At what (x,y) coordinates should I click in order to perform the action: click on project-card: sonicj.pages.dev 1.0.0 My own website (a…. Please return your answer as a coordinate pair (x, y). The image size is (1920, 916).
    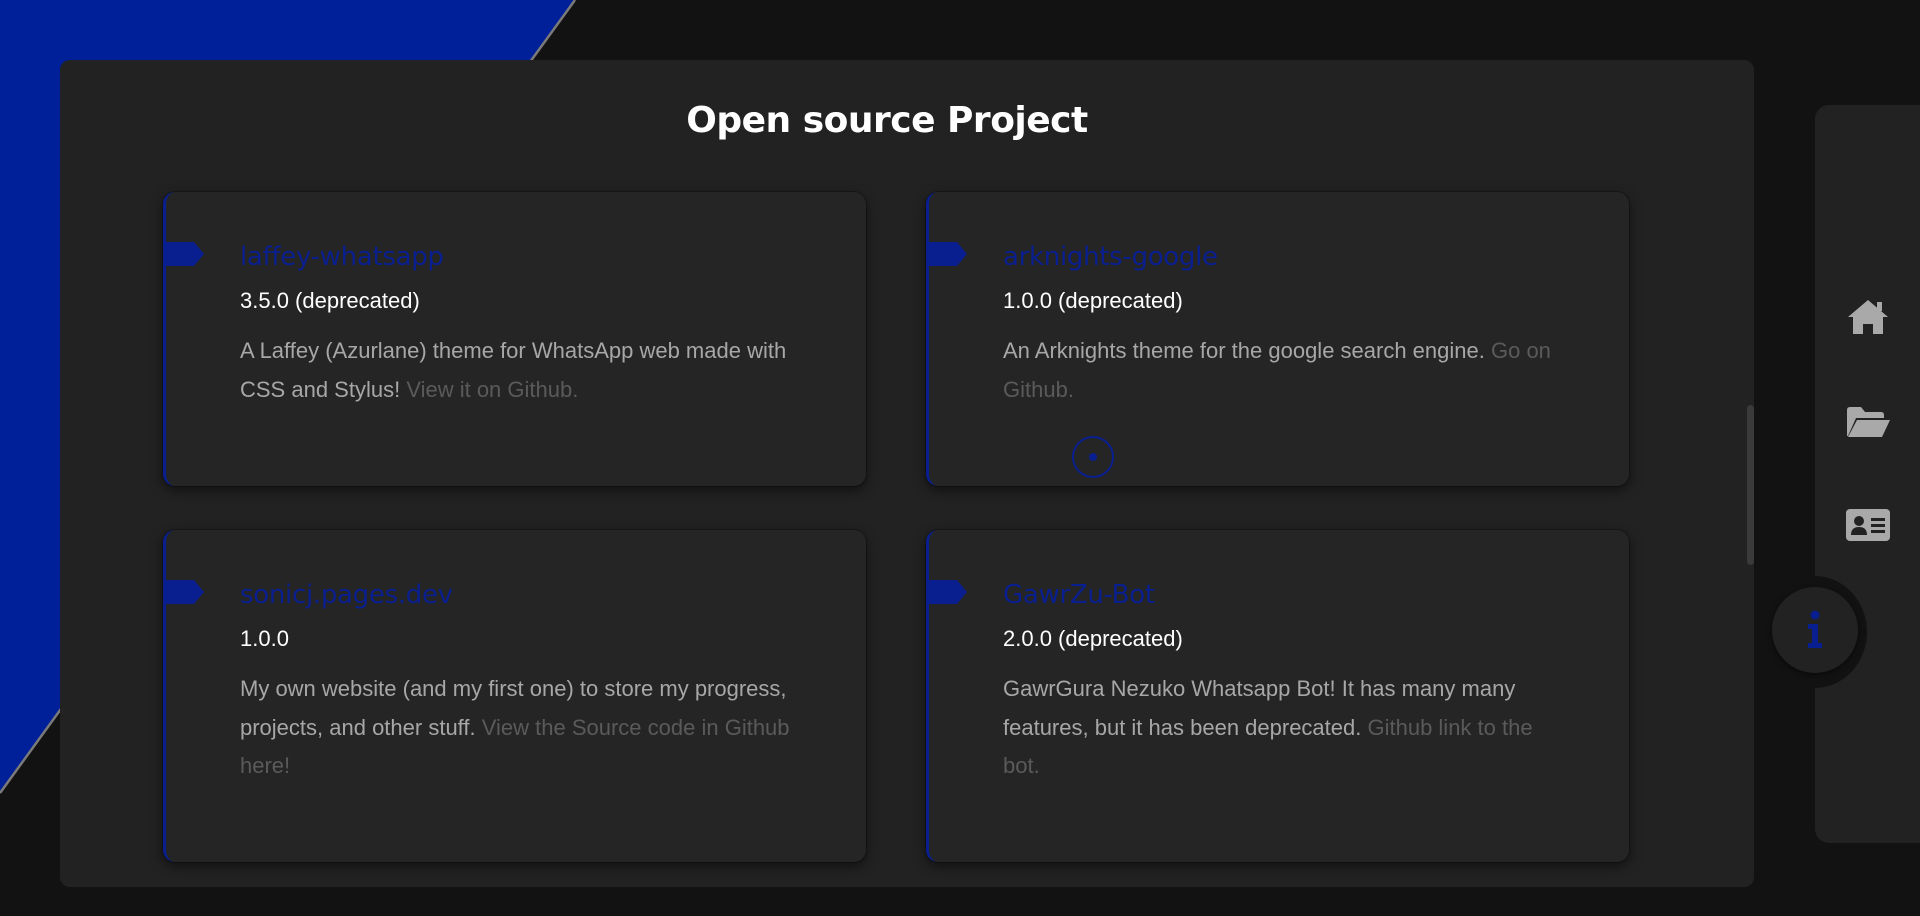
    Looking at the image, I should click on (514, 696).